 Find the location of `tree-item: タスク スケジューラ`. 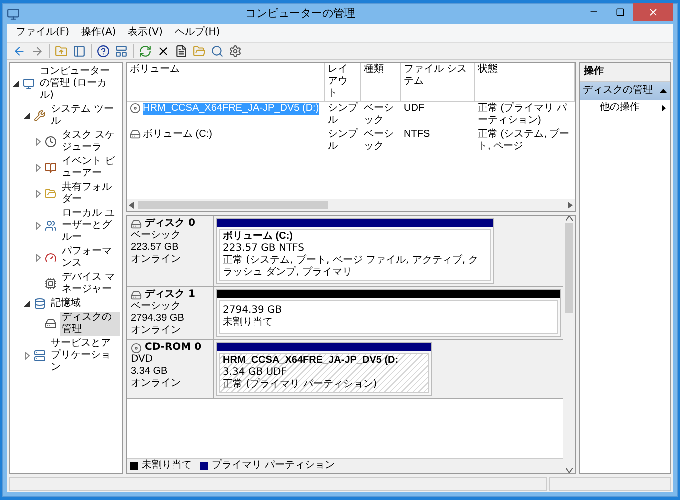

tree-item: タスク スケジューラ is located at coordinates (90, 142).